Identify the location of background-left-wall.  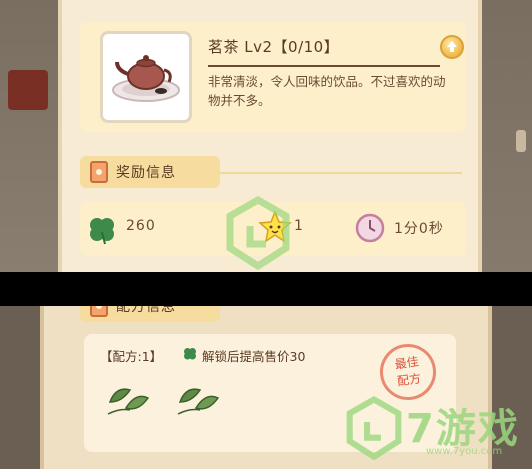
(29, 136).